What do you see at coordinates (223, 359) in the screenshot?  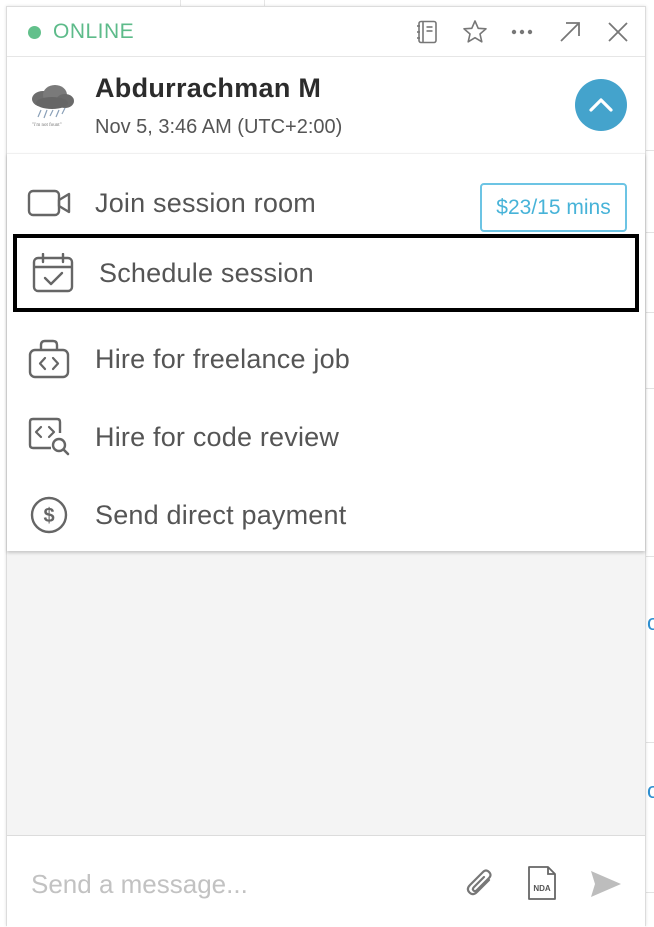 I see `menu-item-label: Hire for freelance job` at bounding box center [223, 359].